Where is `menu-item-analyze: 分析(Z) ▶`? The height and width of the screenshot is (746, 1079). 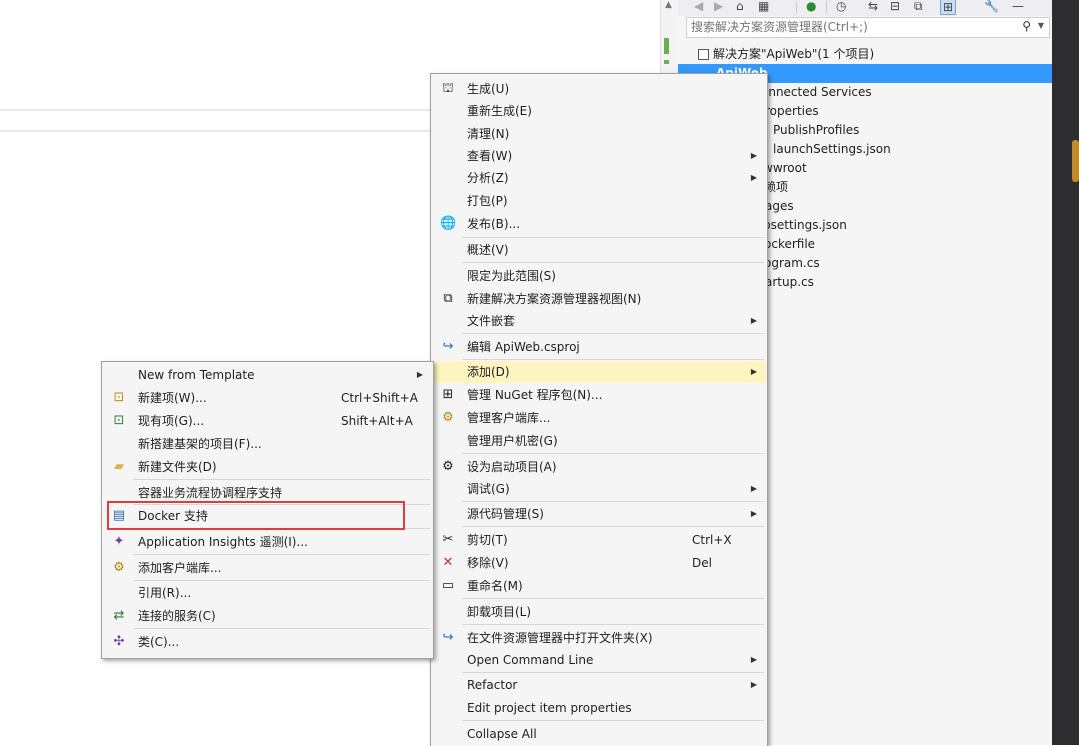 menu-item-analyze: 分析(Z) ▶ is located at coordinates (599, 178).